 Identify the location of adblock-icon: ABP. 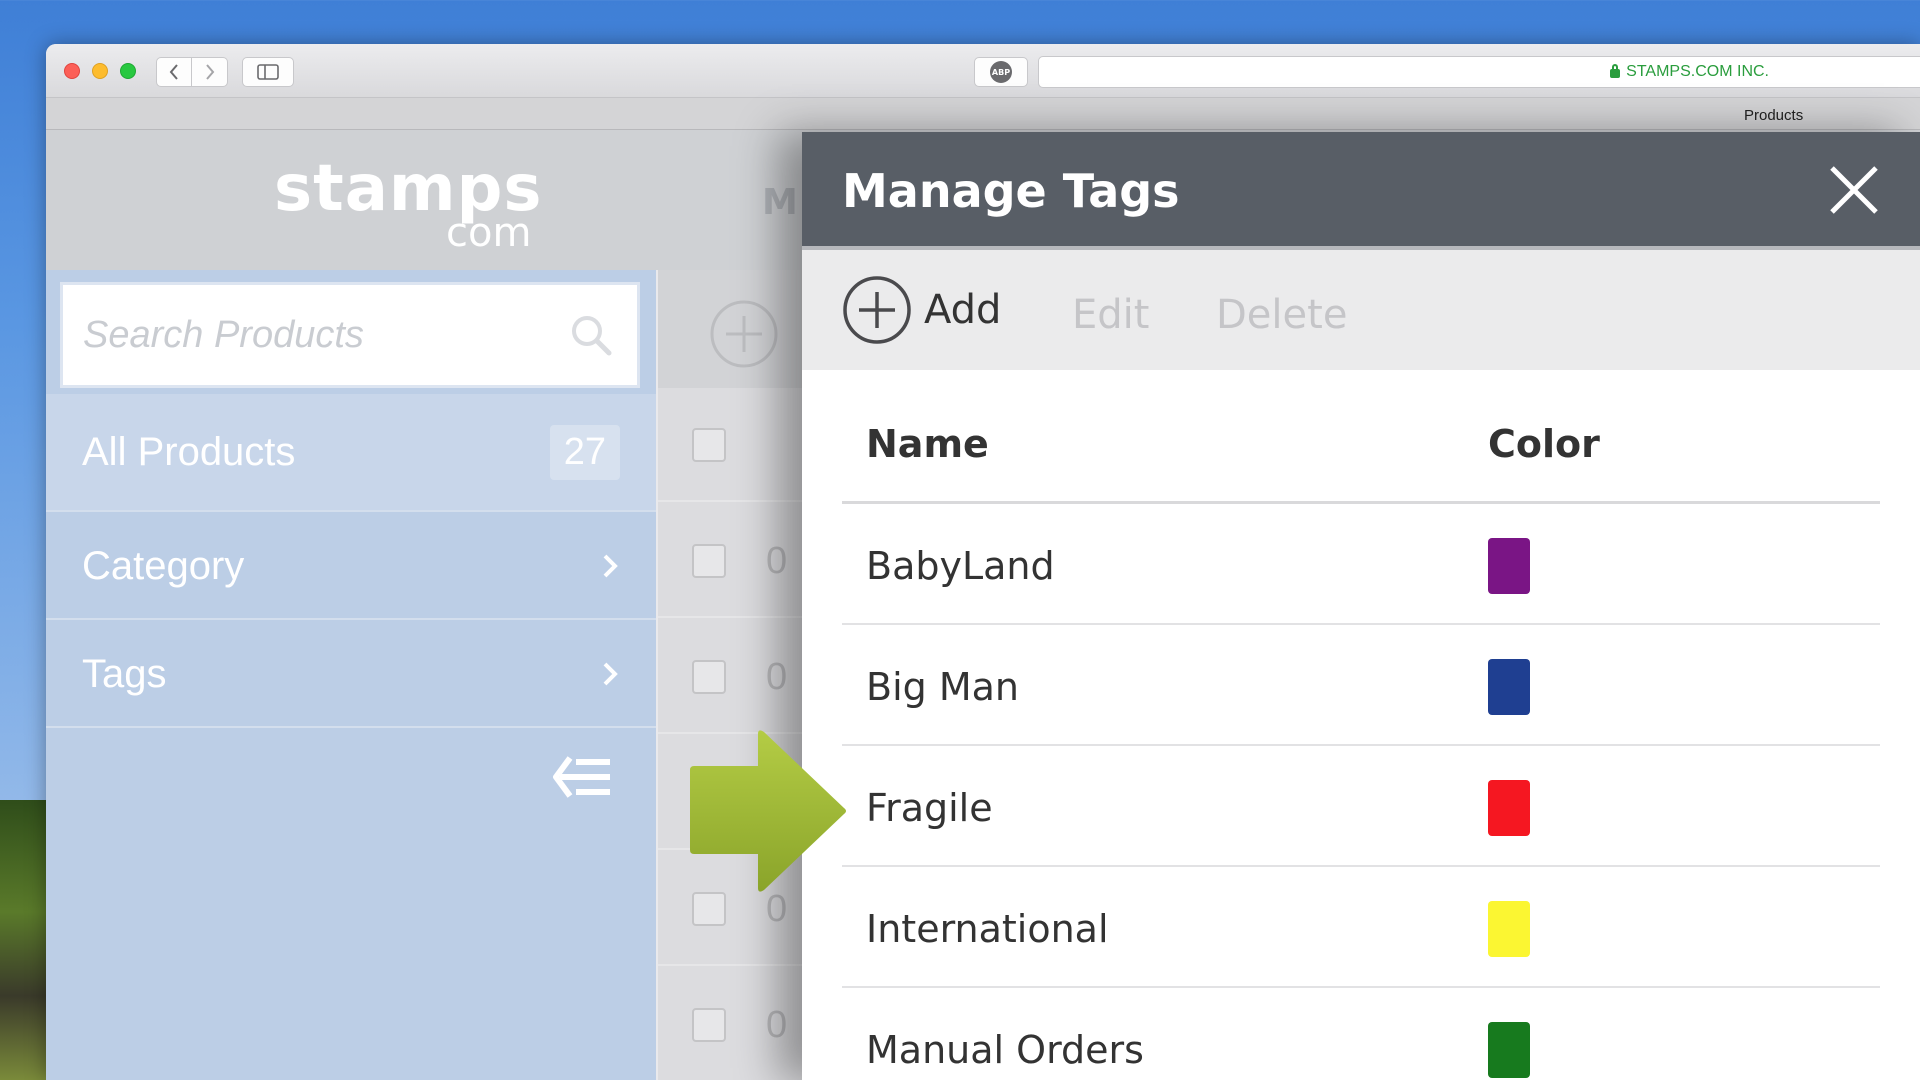
(1001, 72).